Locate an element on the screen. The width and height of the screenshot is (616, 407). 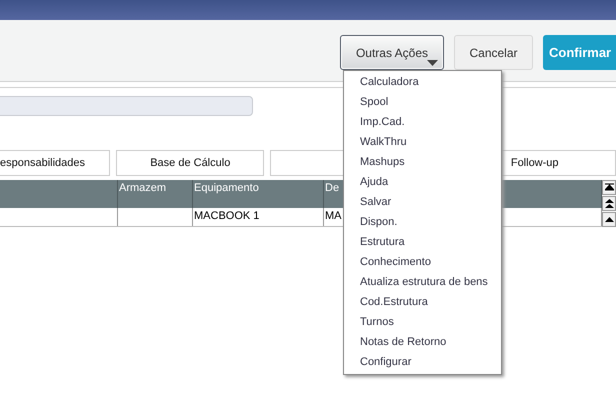
scroll-top-icon is located at coordinates (609, 187).